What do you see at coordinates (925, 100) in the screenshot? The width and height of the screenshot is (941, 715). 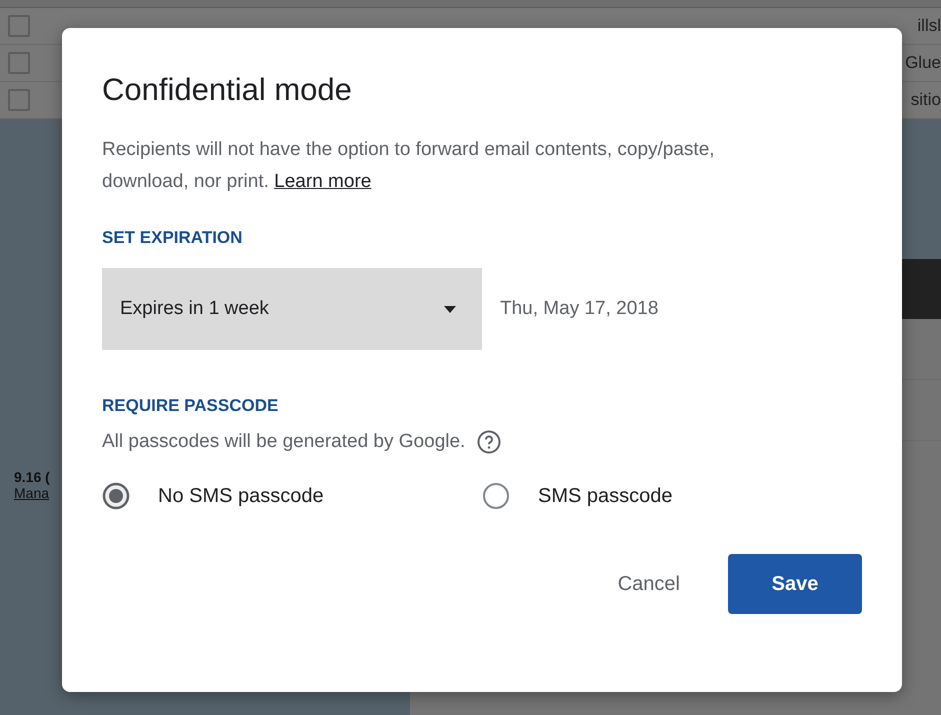 I see `email-snippet: sitio` at bounding box center [925, 100].